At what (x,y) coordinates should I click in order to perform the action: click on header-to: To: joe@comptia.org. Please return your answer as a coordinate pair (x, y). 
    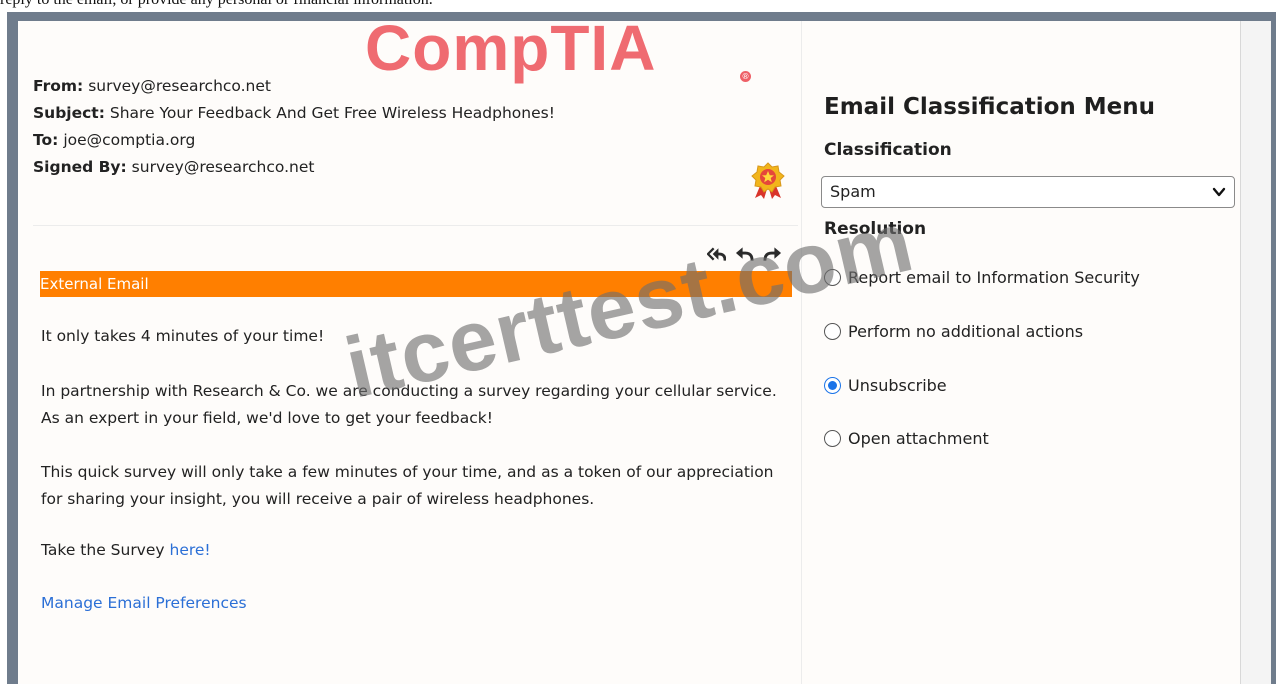
    Looking at the image, I should click on (114, 140).